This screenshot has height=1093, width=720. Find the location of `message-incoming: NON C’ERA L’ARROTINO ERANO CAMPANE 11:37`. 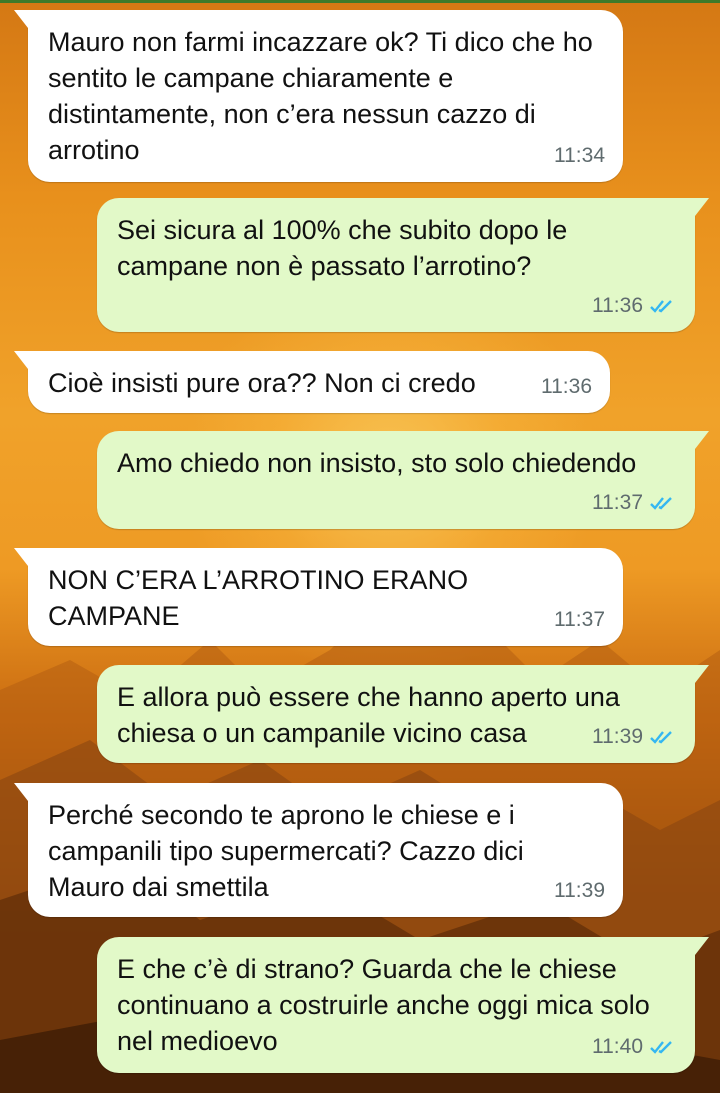

message-incoming: NON C’ERA L’ARROTINO ERANO CAMPANE 11:37 is located at coordinates (318, 597).